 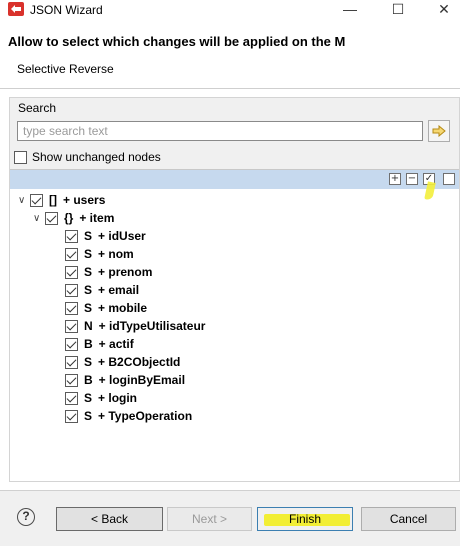 What do you see at coordinates (119, 290) in the screenshot?
I see `node-label: + email` at bounding box center [119, 290].